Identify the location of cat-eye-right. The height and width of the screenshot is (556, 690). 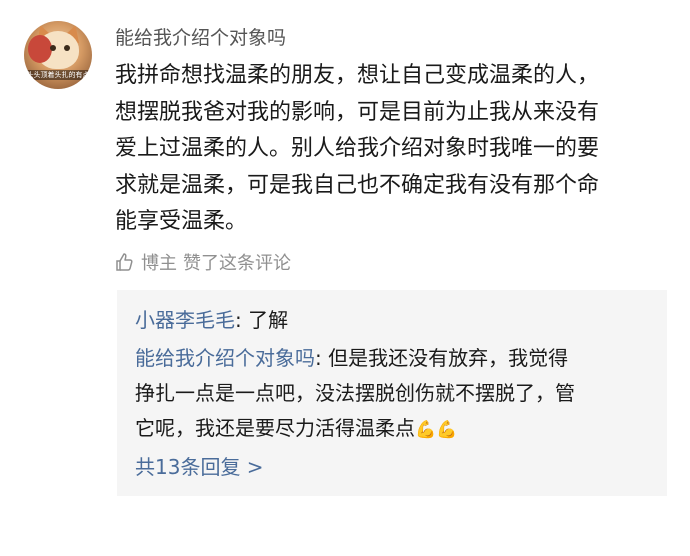
(67, 48).